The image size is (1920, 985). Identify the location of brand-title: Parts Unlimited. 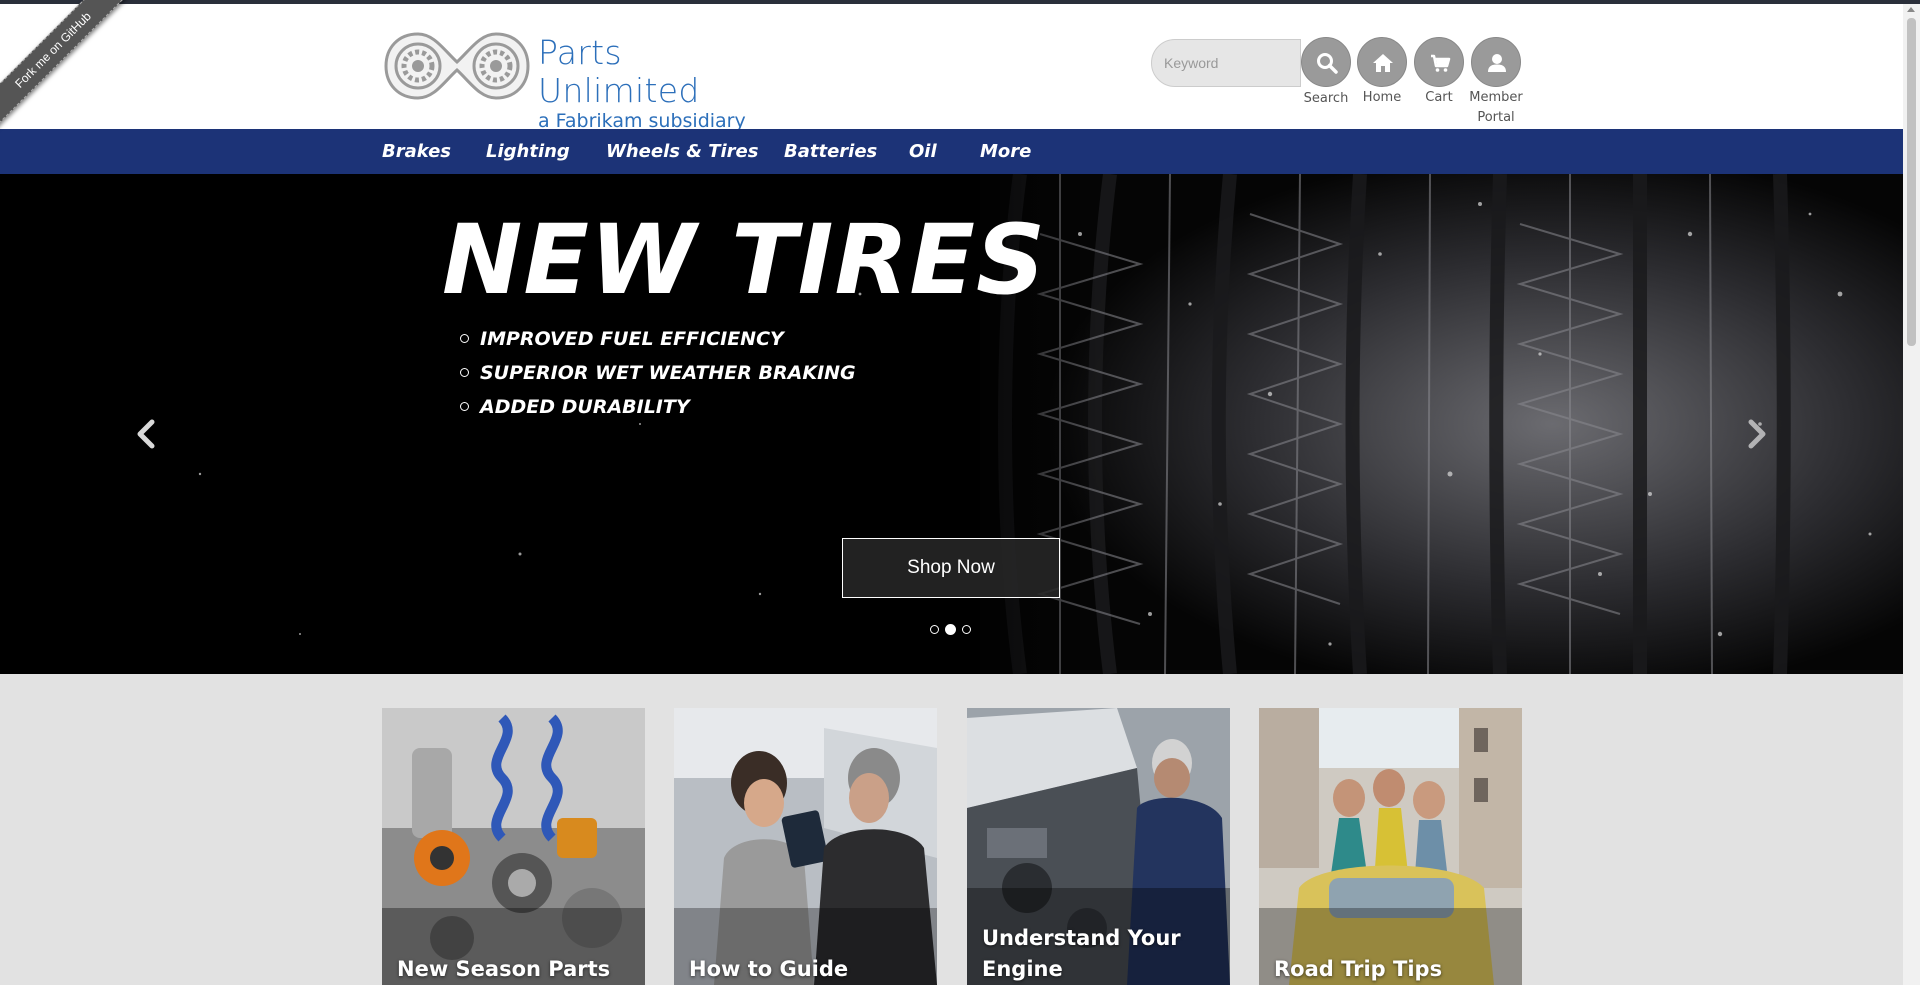
(619, 71).